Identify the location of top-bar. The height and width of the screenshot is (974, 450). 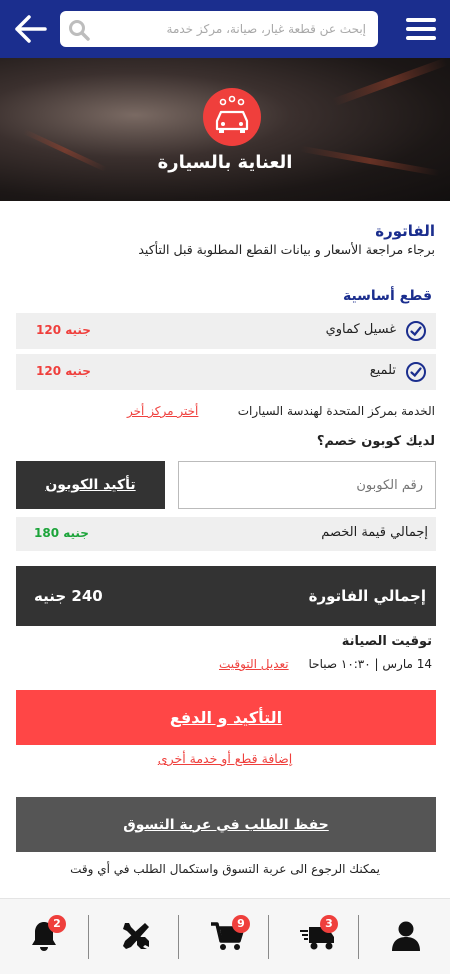
(225, 29).